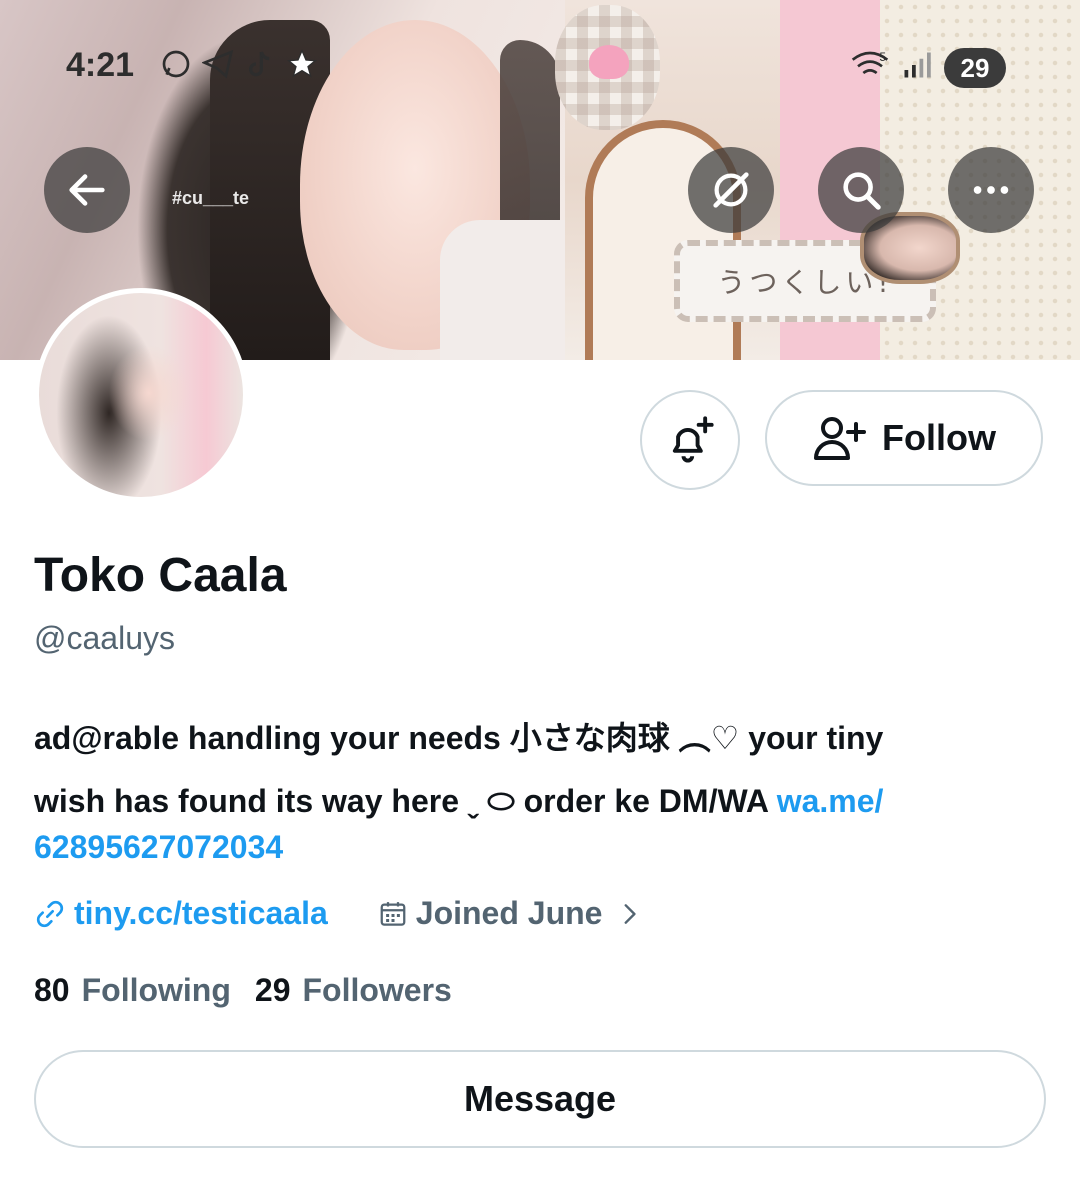  What do you see at coordinates (338, 913) in the screenshot?
I see `profile-meta: tiny.cc/testicaala Joined June` at bounding box center [338, 913].